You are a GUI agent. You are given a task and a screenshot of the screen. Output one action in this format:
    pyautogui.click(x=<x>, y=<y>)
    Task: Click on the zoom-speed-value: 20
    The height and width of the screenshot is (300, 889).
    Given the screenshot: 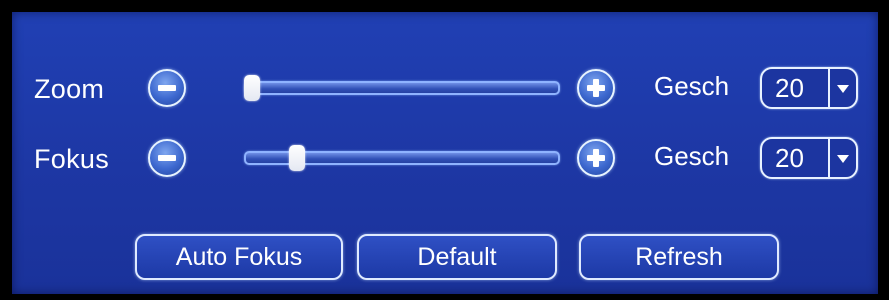 What is the action you would take?
    pyautogui.click(x=789, y=88)
    